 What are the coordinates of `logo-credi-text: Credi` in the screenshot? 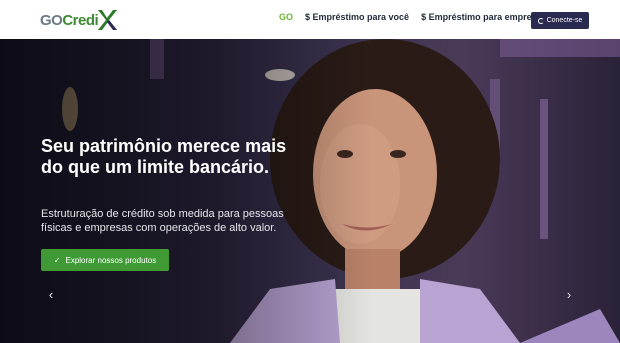 It's located at (80, 20).